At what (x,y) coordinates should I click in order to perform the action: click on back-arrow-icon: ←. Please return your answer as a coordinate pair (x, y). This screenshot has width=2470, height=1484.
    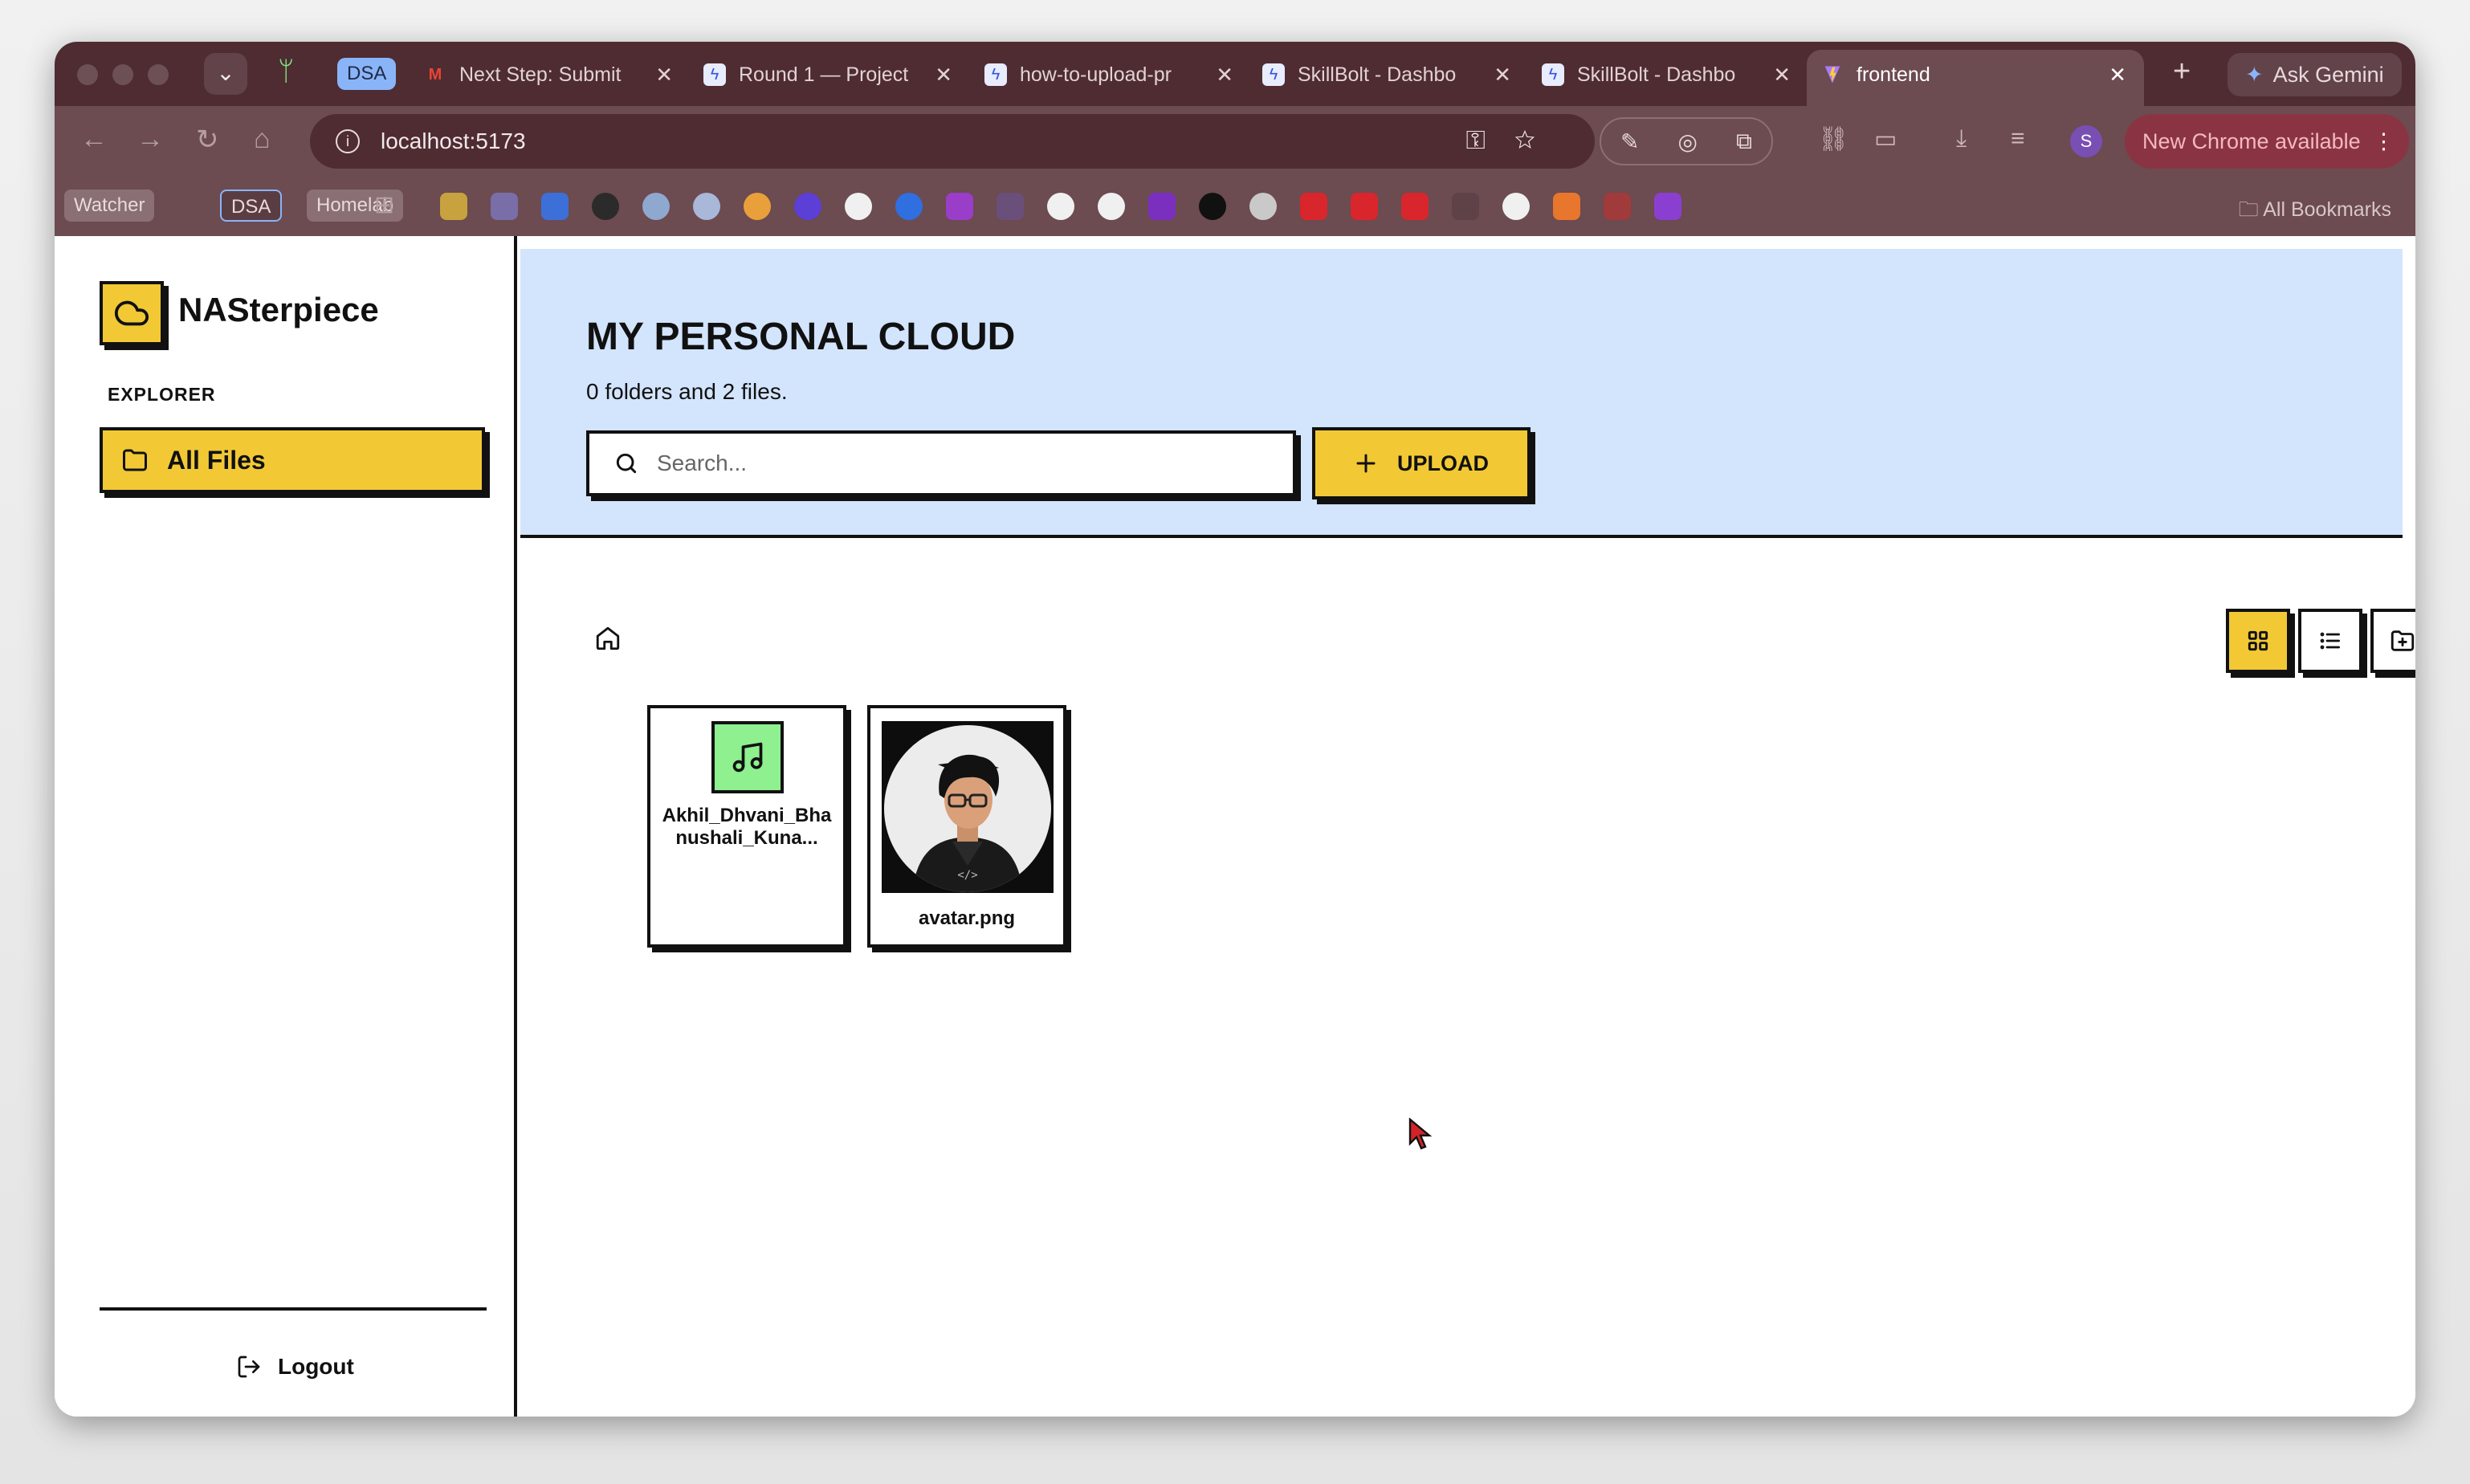
    Looking at the image, I should click on (94, 139).